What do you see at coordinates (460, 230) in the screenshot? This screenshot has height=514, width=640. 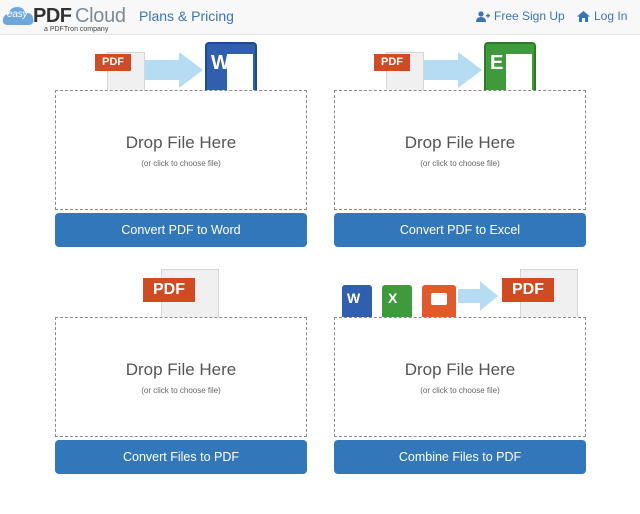 I see `convert-pdf-to-excel-button: Convert PDF to Excel` at bounding box center [460, 230].